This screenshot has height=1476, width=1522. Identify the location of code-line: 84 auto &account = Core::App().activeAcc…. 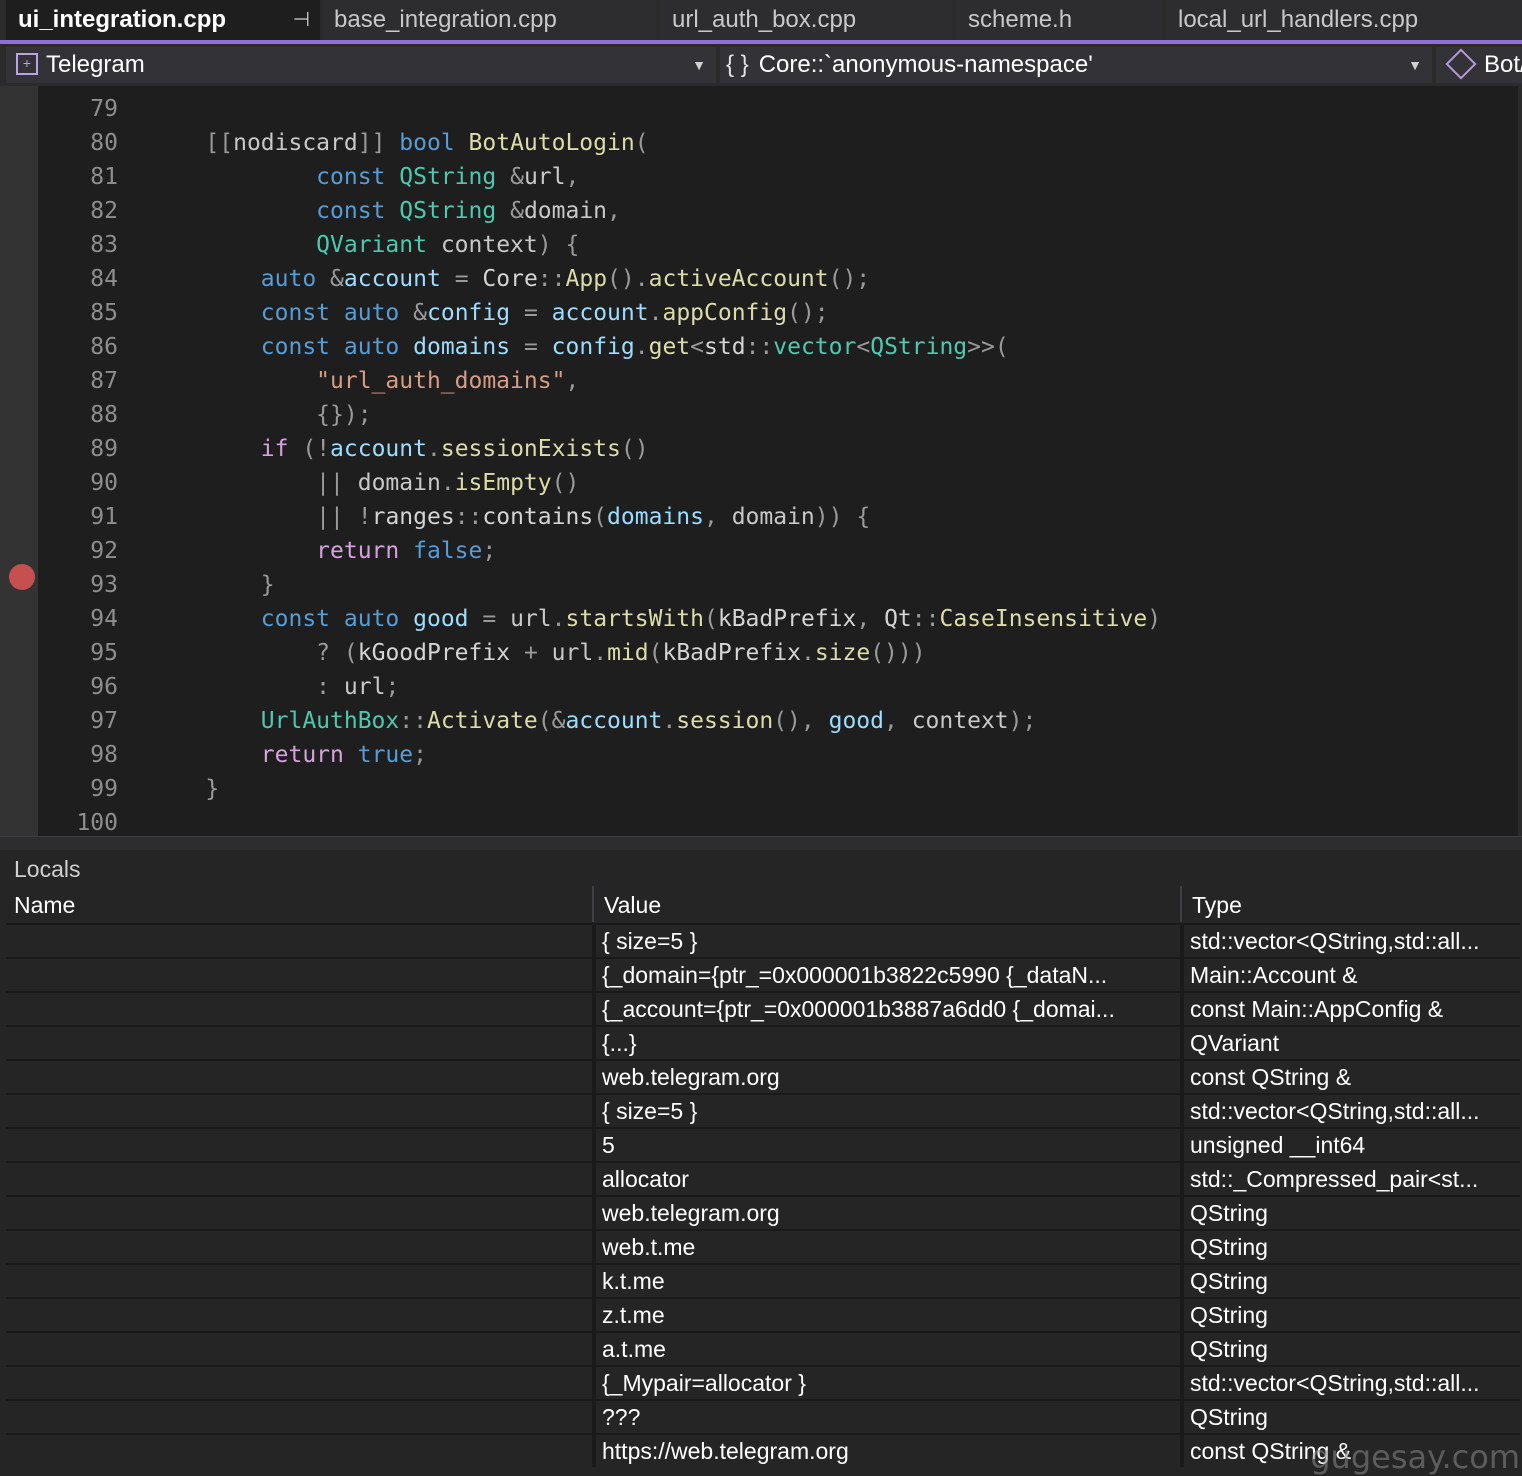
(780, 279).